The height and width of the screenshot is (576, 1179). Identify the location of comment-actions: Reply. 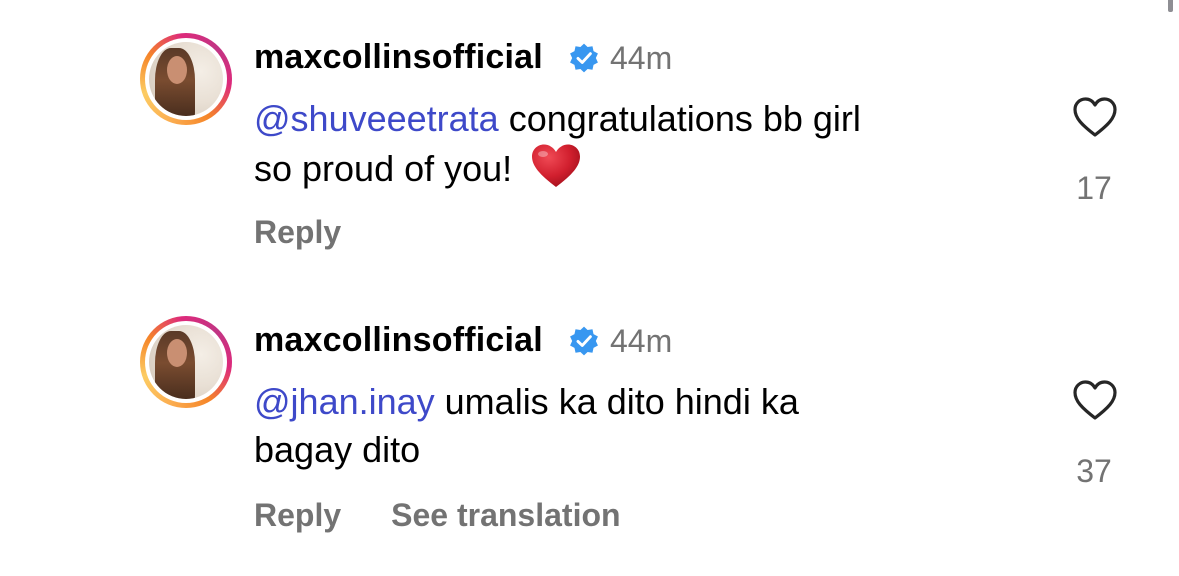
(297, 232).